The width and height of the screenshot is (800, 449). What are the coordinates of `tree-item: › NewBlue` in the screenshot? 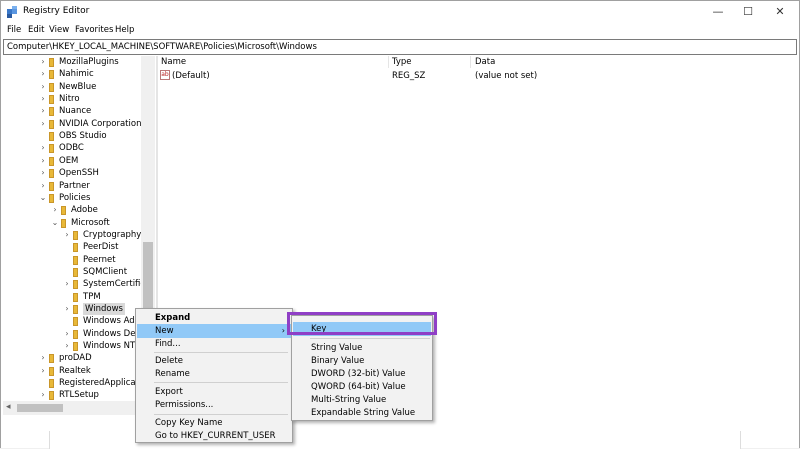 It's located at (79, 87).